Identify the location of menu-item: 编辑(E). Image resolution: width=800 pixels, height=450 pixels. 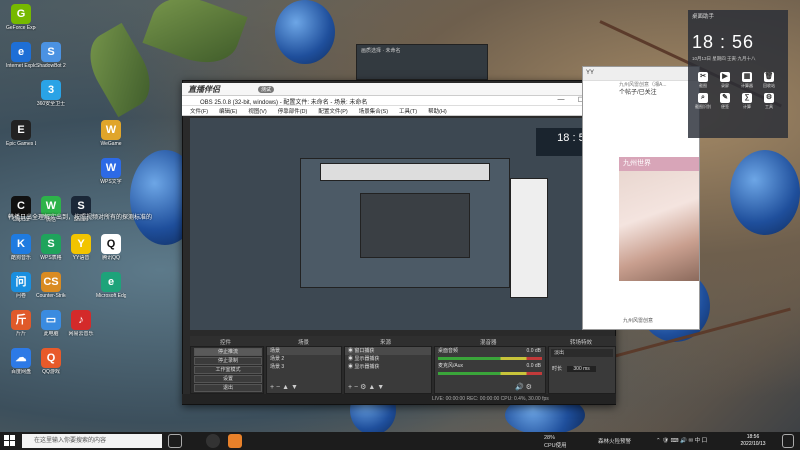
(228, 111).